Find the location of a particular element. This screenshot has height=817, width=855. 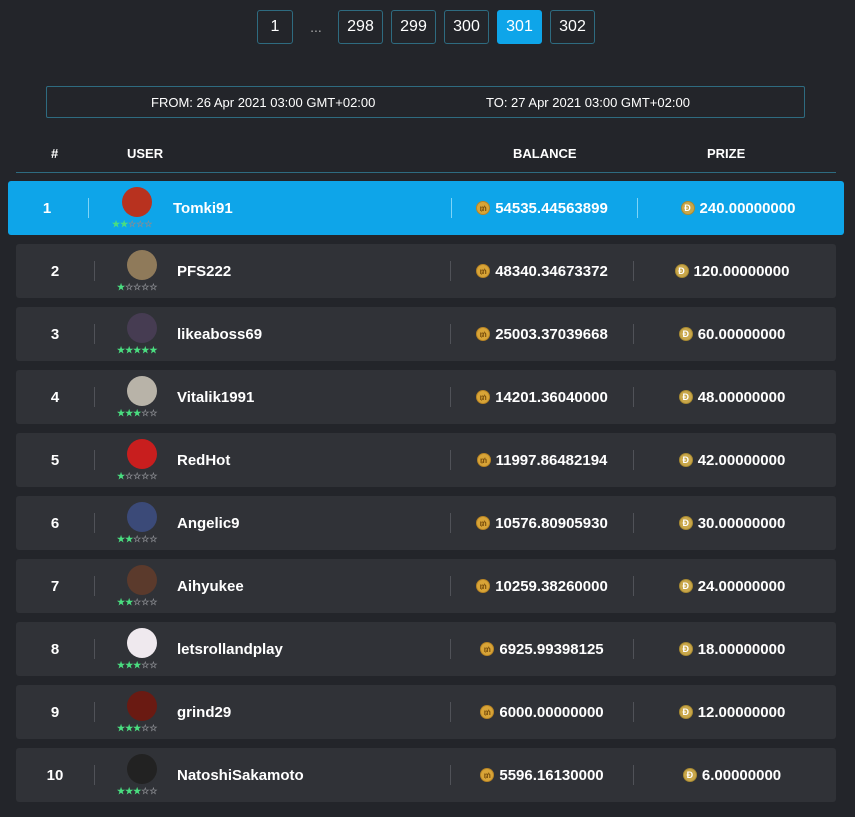

rank: 9 is located at coordinates (55, 712).